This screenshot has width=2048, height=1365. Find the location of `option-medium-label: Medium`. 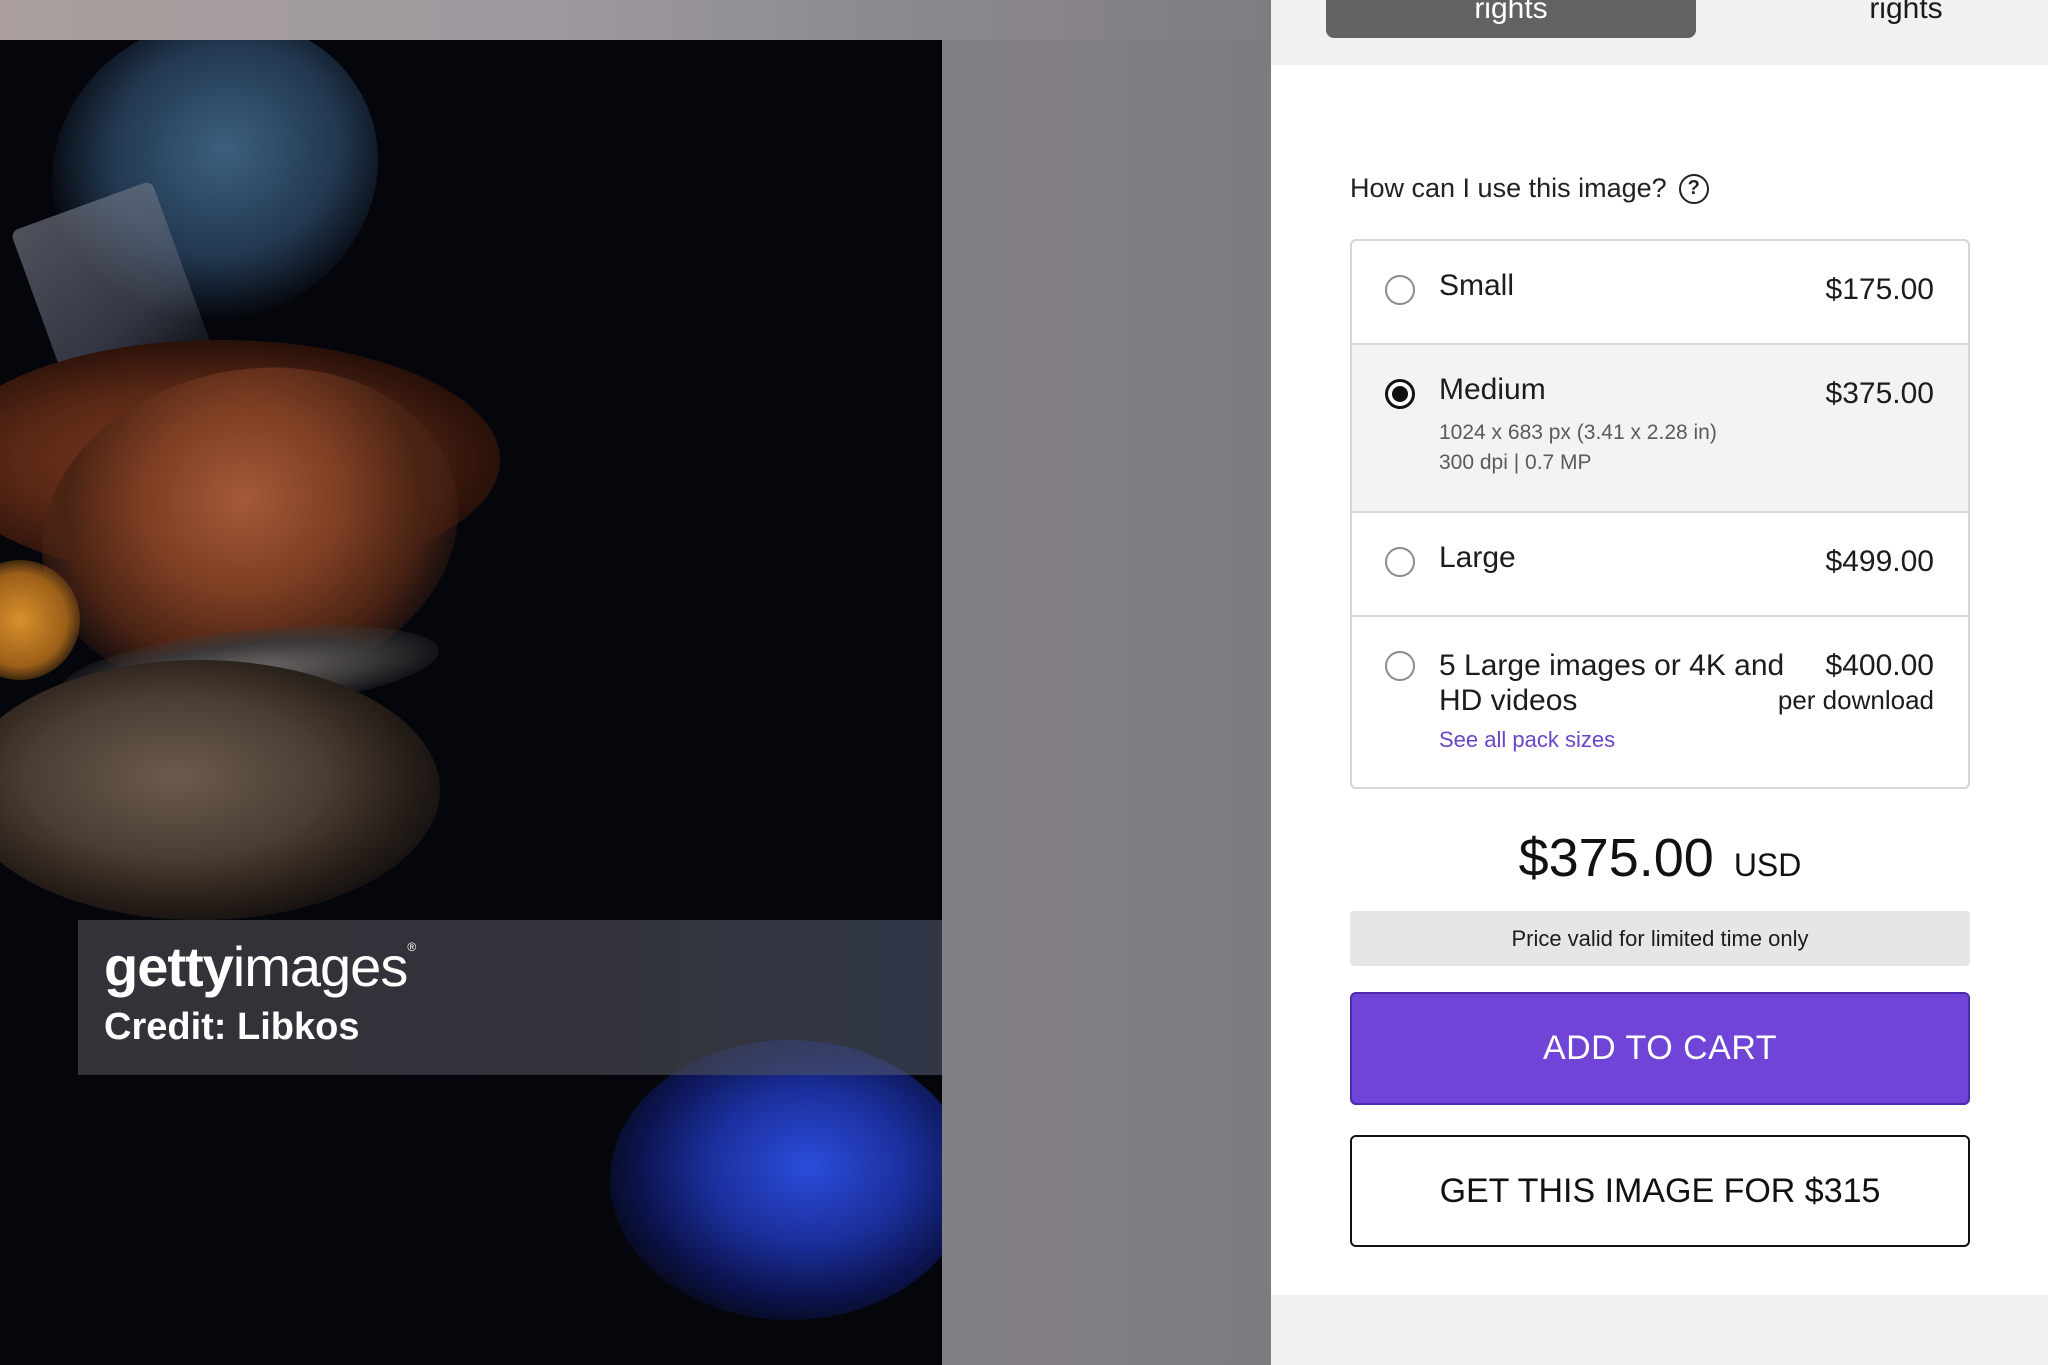

option-medium-label: Medium is located at coordinates (1492, 389).